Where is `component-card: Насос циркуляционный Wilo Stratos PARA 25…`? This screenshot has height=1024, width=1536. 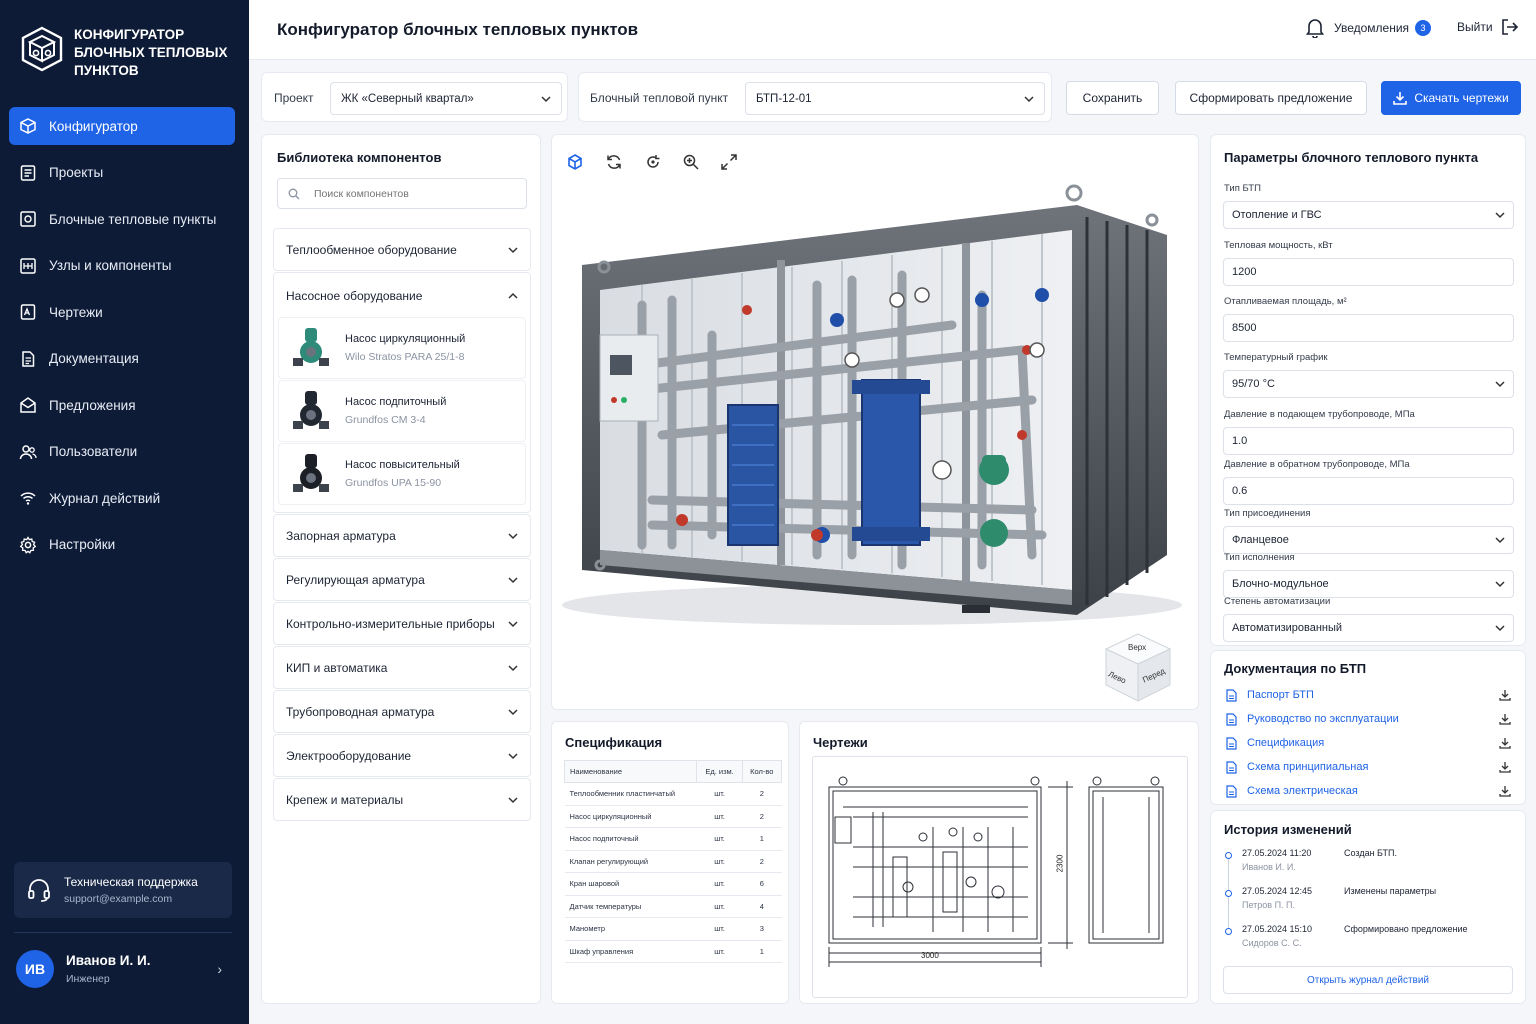 component-card: Насос циркуляционный Wilo Stratos PARA 25… is located at coordinates (402, 348).